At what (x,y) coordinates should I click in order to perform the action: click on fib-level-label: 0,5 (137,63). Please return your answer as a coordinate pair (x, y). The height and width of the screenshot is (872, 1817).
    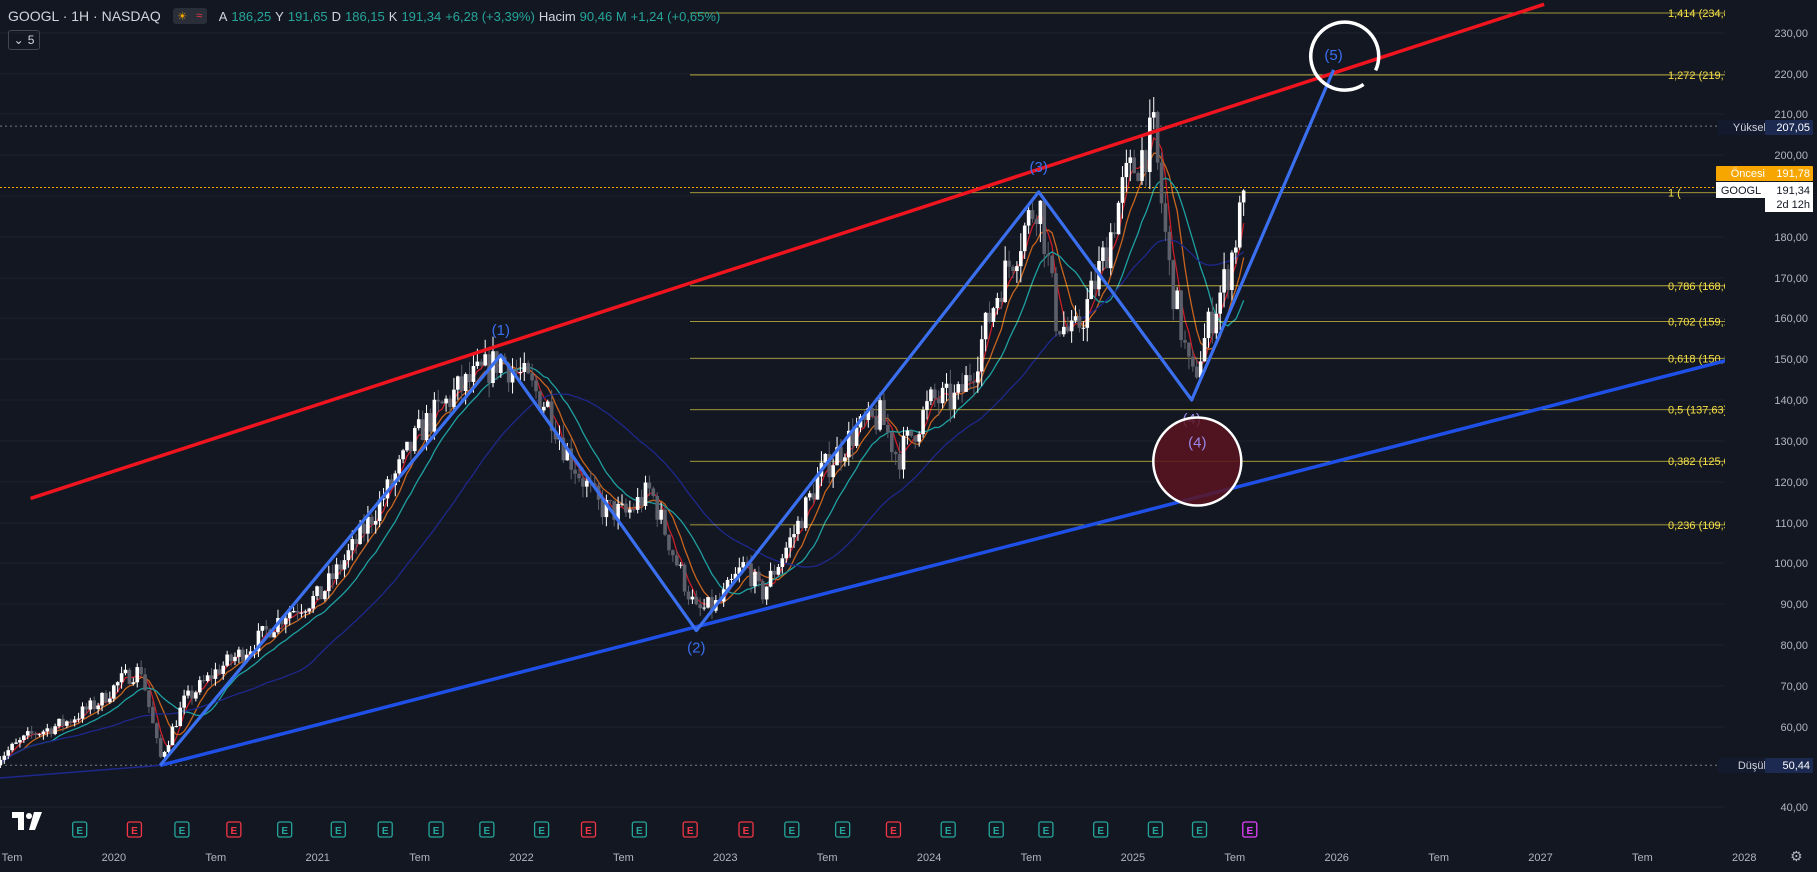
    Looking at the image, I should click on (1697, 411).